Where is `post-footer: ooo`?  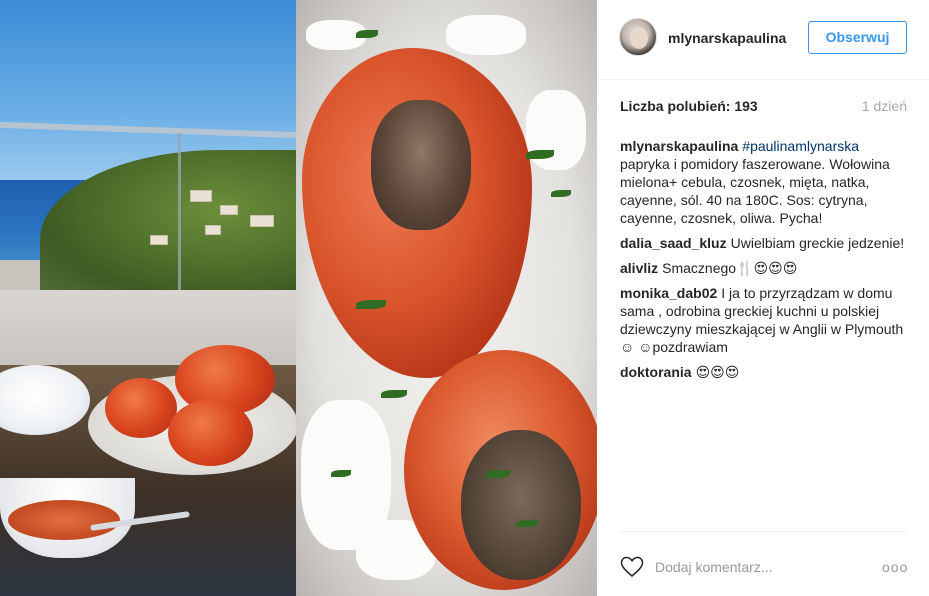
post-footer: ooo is located at coordinates (763, 563).